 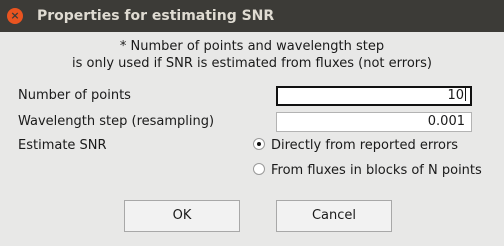 I want to click on radio-option-errors: Directly from reported errors, so click(x=355, y=146).